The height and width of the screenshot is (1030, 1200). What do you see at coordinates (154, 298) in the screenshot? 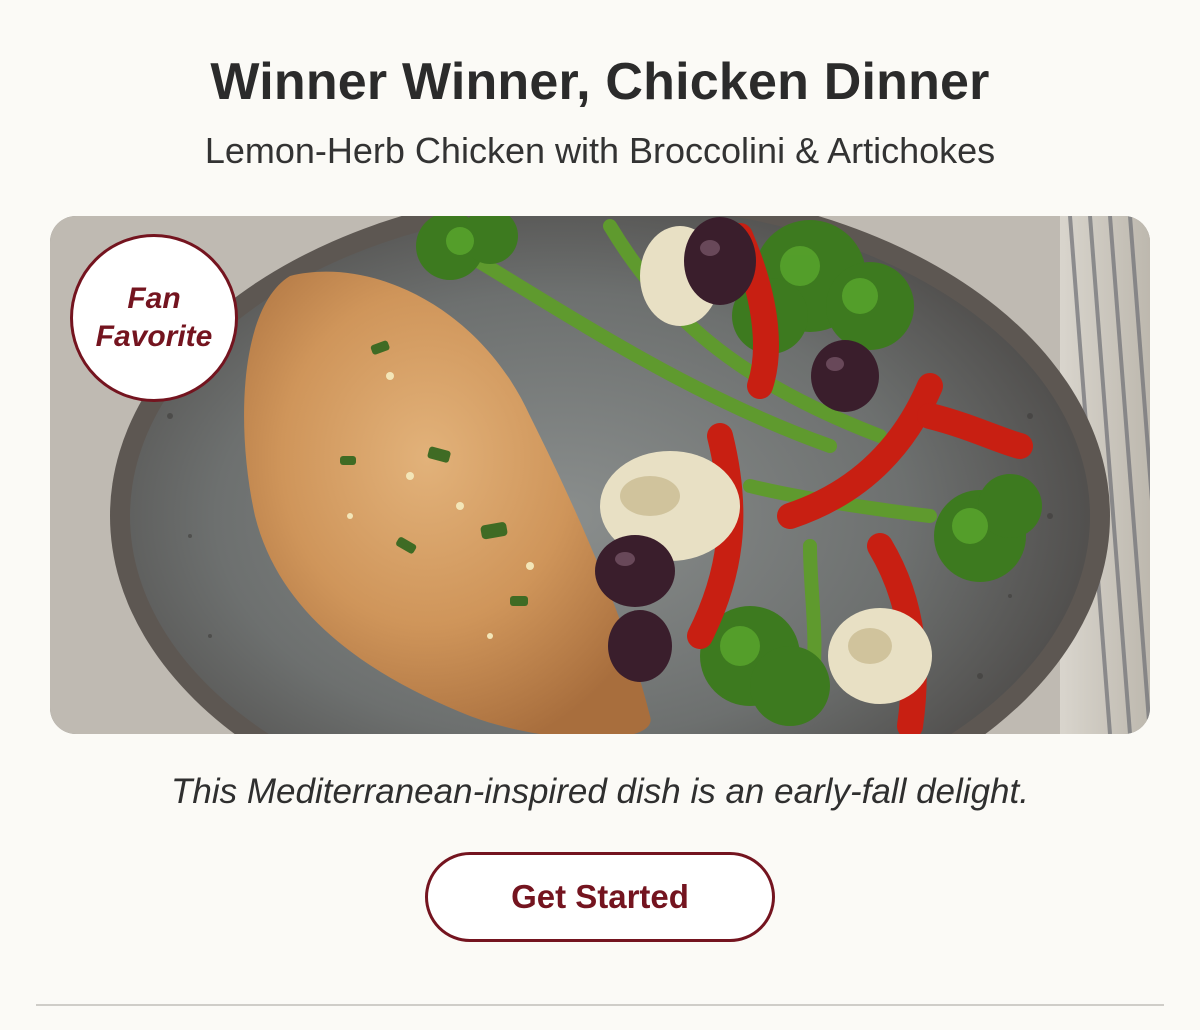
I see `badge-line-1: Fan` at bounding box center [154, 298].